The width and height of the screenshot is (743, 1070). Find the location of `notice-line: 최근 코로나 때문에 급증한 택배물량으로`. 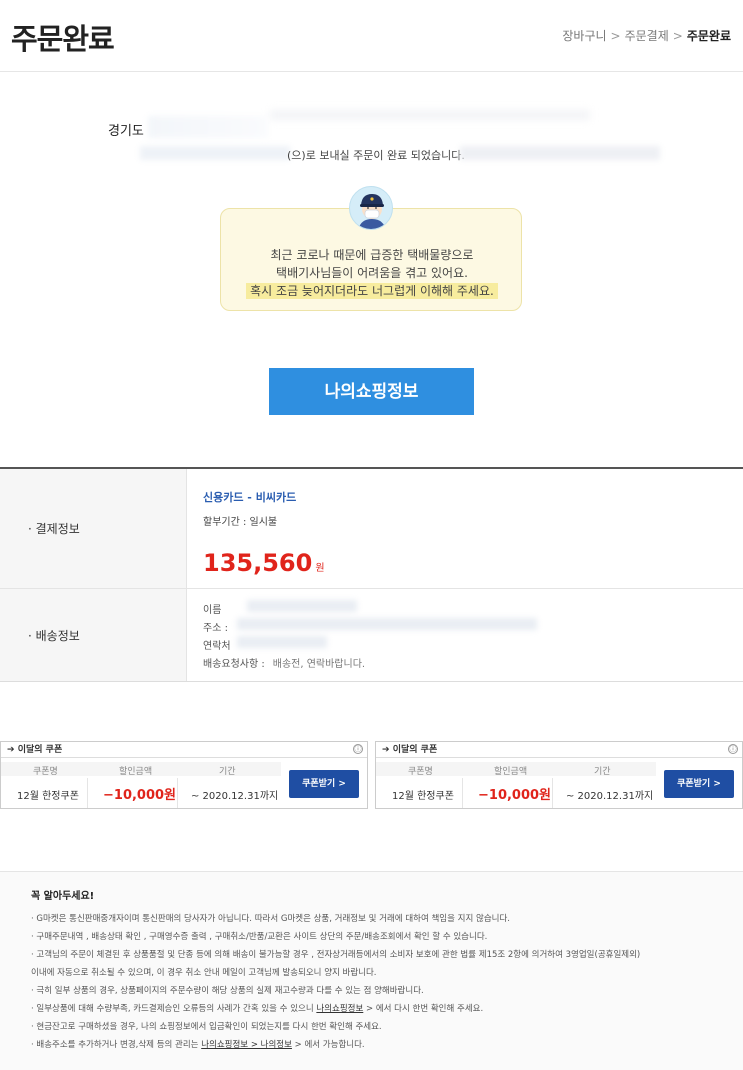

notice-line: 최근 코로나 때문에 급증한 택배물량으로 is located at coordinates (372, 255).